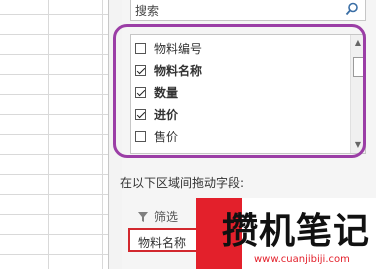 This screenshot has width=376, height=269. Describe the element at coordinates (248, 10) in the screenshot. I see `search-input: 搜索` at that location.